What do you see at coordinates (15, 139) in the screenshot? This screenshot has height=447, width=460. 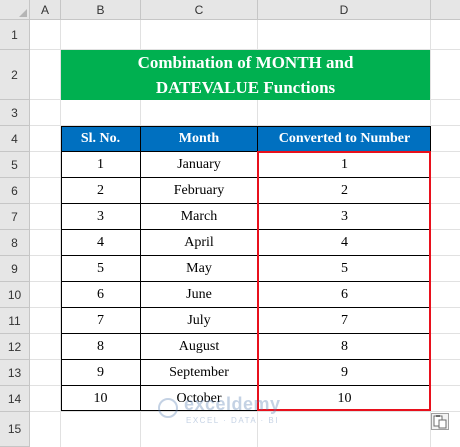 I see `row-header-4: 4` at bounding box center [15, 139].